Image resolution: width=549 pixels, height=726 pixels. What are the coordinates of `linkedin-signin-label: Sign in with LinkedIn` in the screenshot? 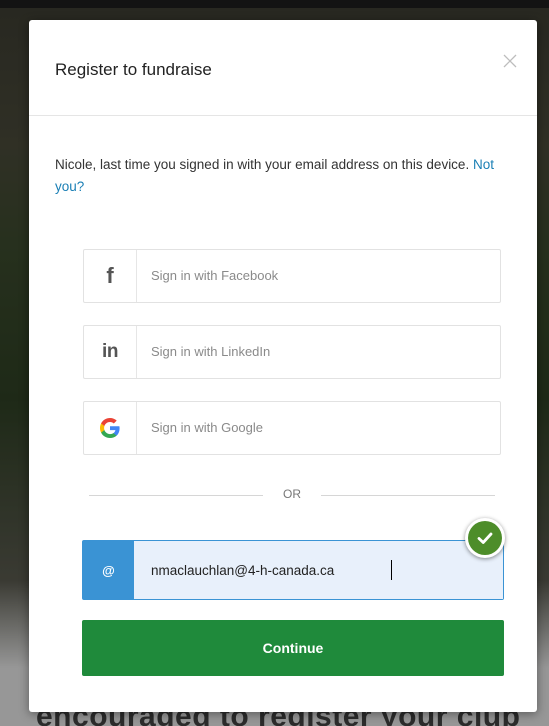 It's located at (211, 351).